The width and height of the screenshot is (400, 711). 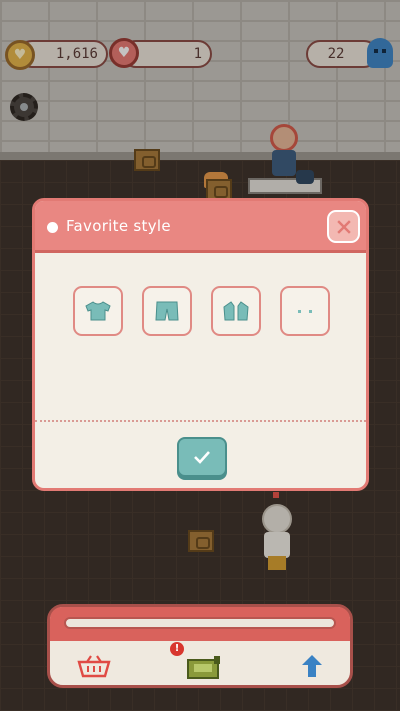 I want to click on alert-badge: !, so click(x=177, y=649).